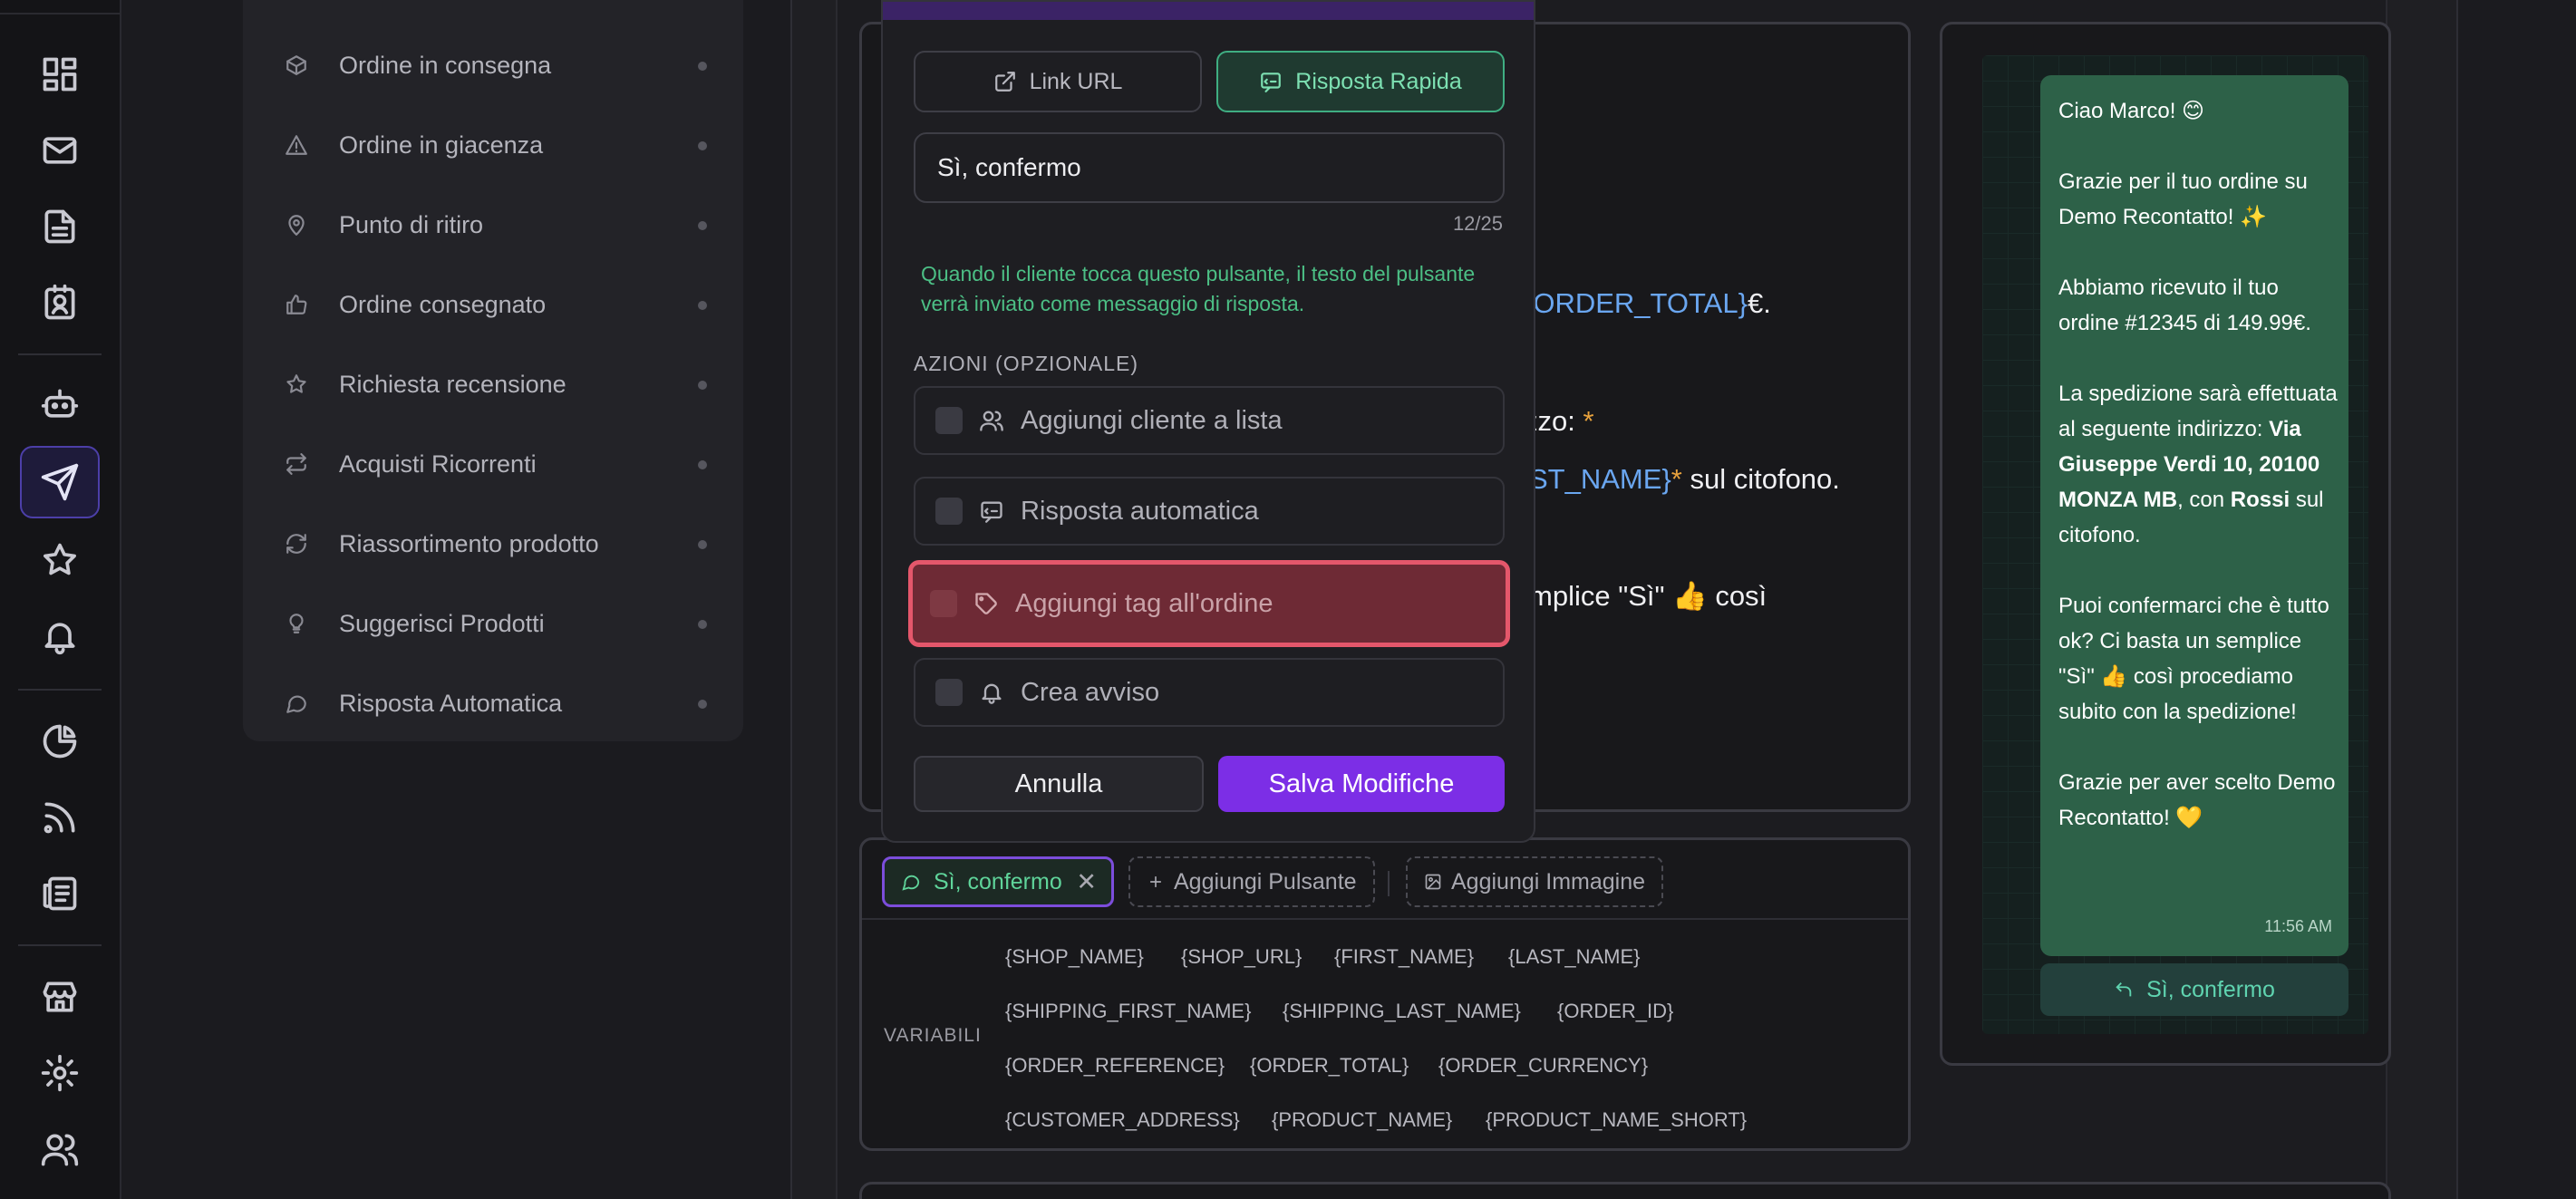 Image resolution: width=2576 pixels, height=1199 pixels. Describe the element at coordinates (1477, 223) in the screenshot. I see `char-counter: 12/25` at that location.